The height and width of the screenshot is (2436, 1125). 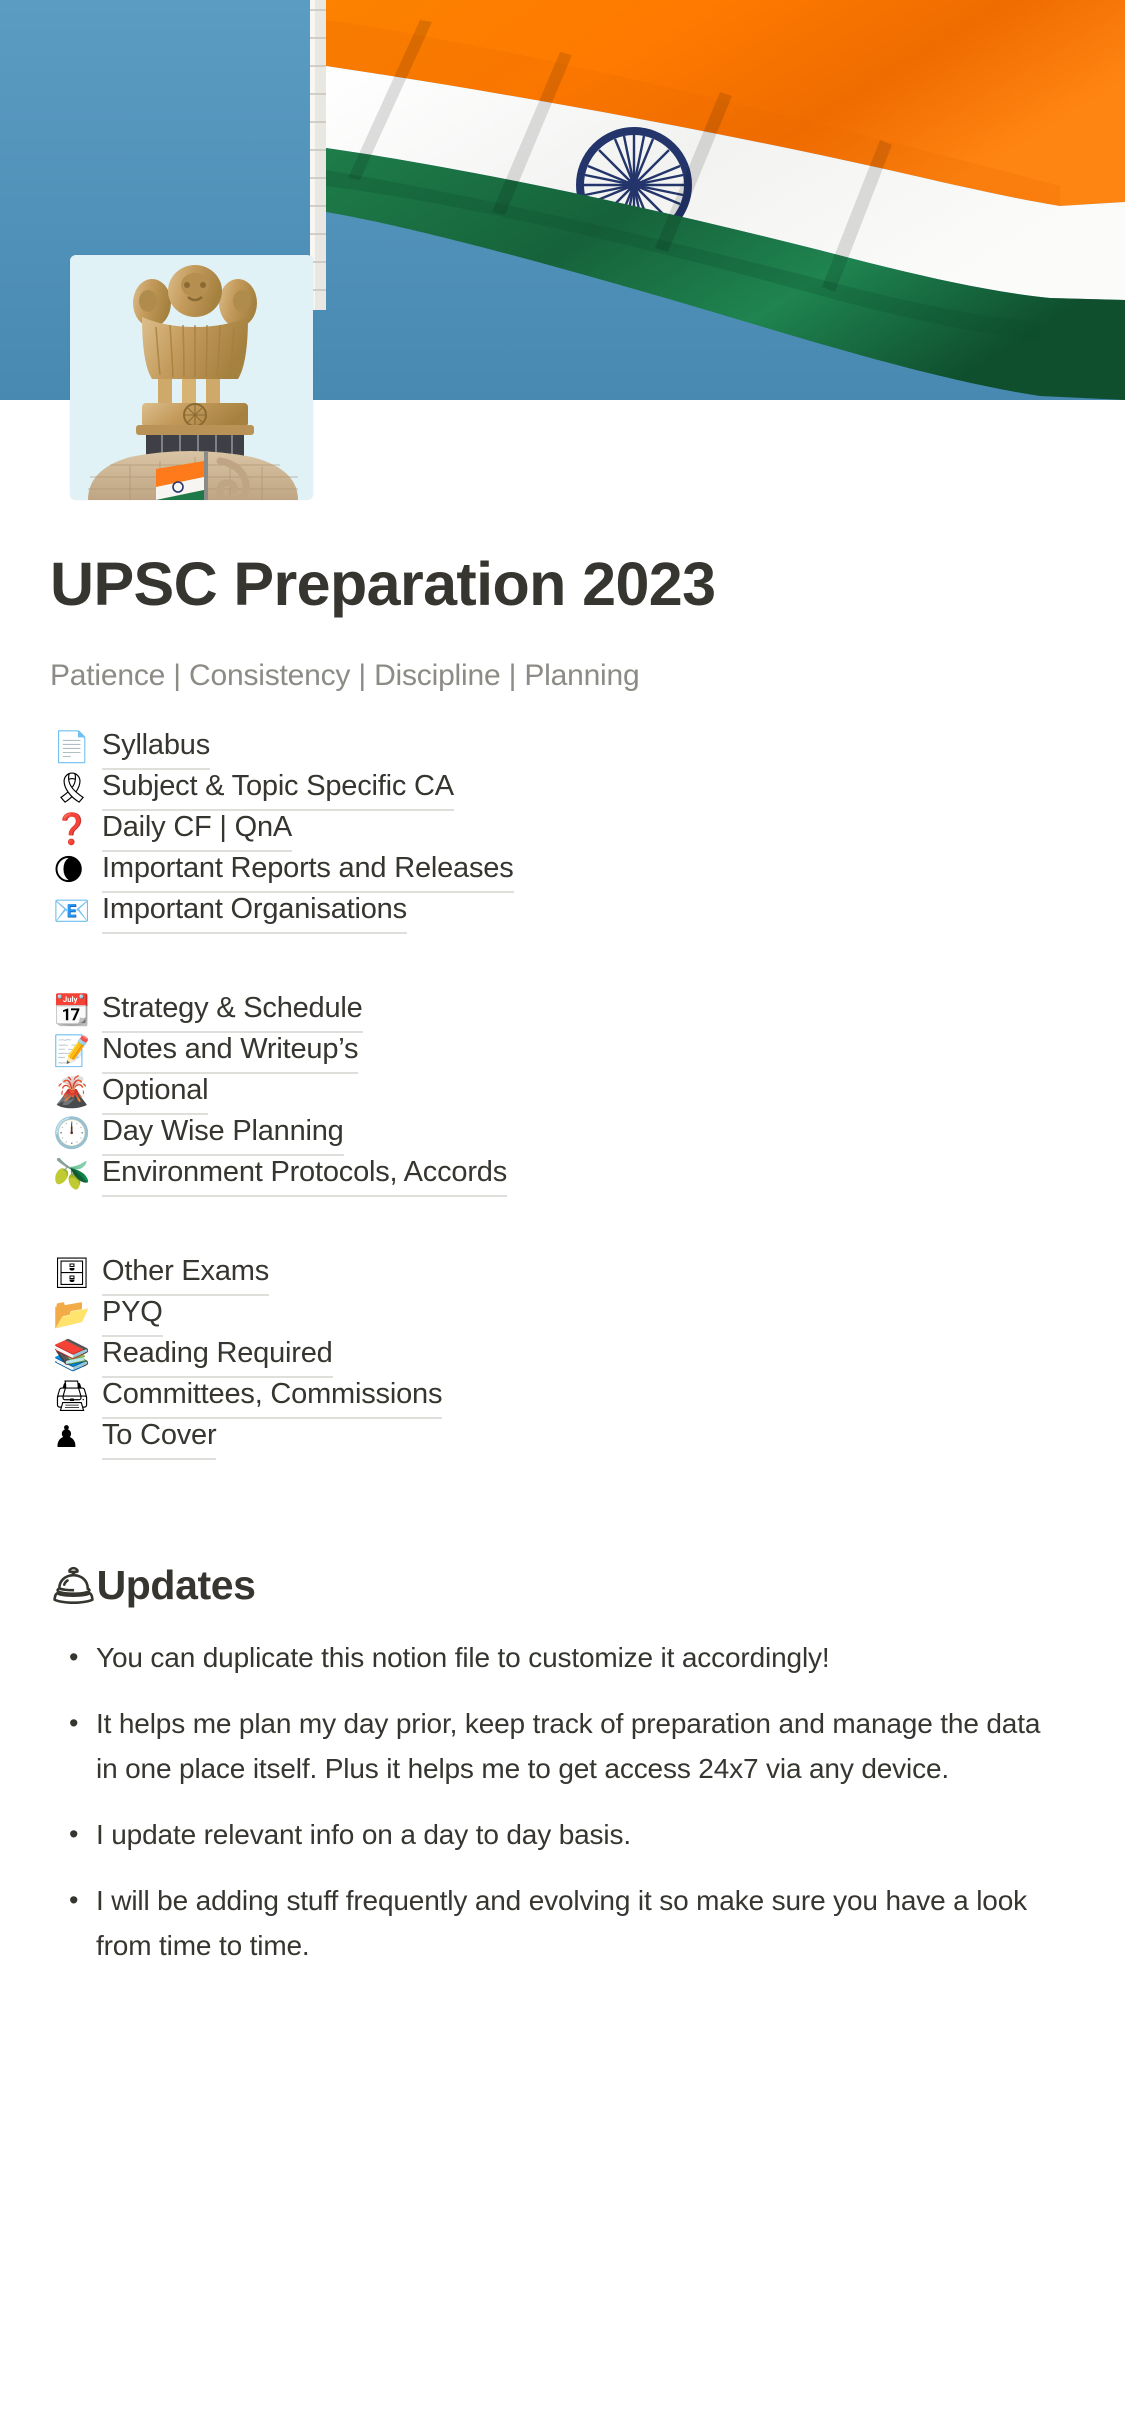 What do you see at coordinates (69, 871) in the screenshot?
I see `waning-crescent-moon-icon: 🌘` at bounding box center [69, 871].